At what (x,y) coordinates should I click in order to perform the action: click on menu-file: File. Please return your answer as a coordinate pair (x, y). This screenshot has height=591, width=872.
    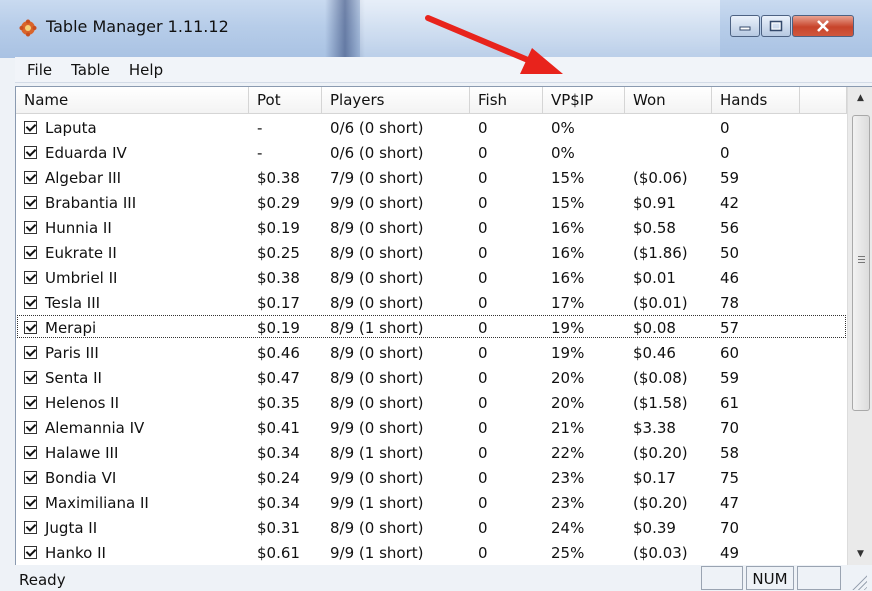
    Looking at the image, I should click on (37, 70).